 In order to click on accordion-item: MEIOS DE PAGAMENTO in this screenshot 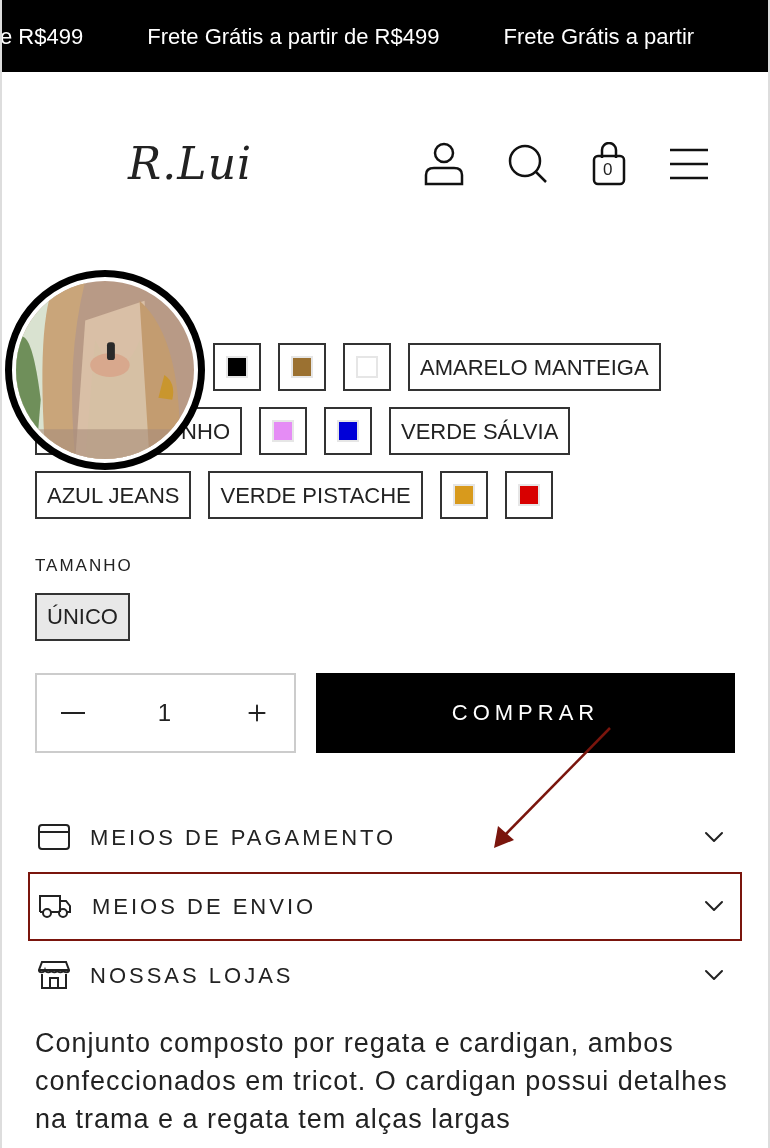, I will do `click(385, 837)`.